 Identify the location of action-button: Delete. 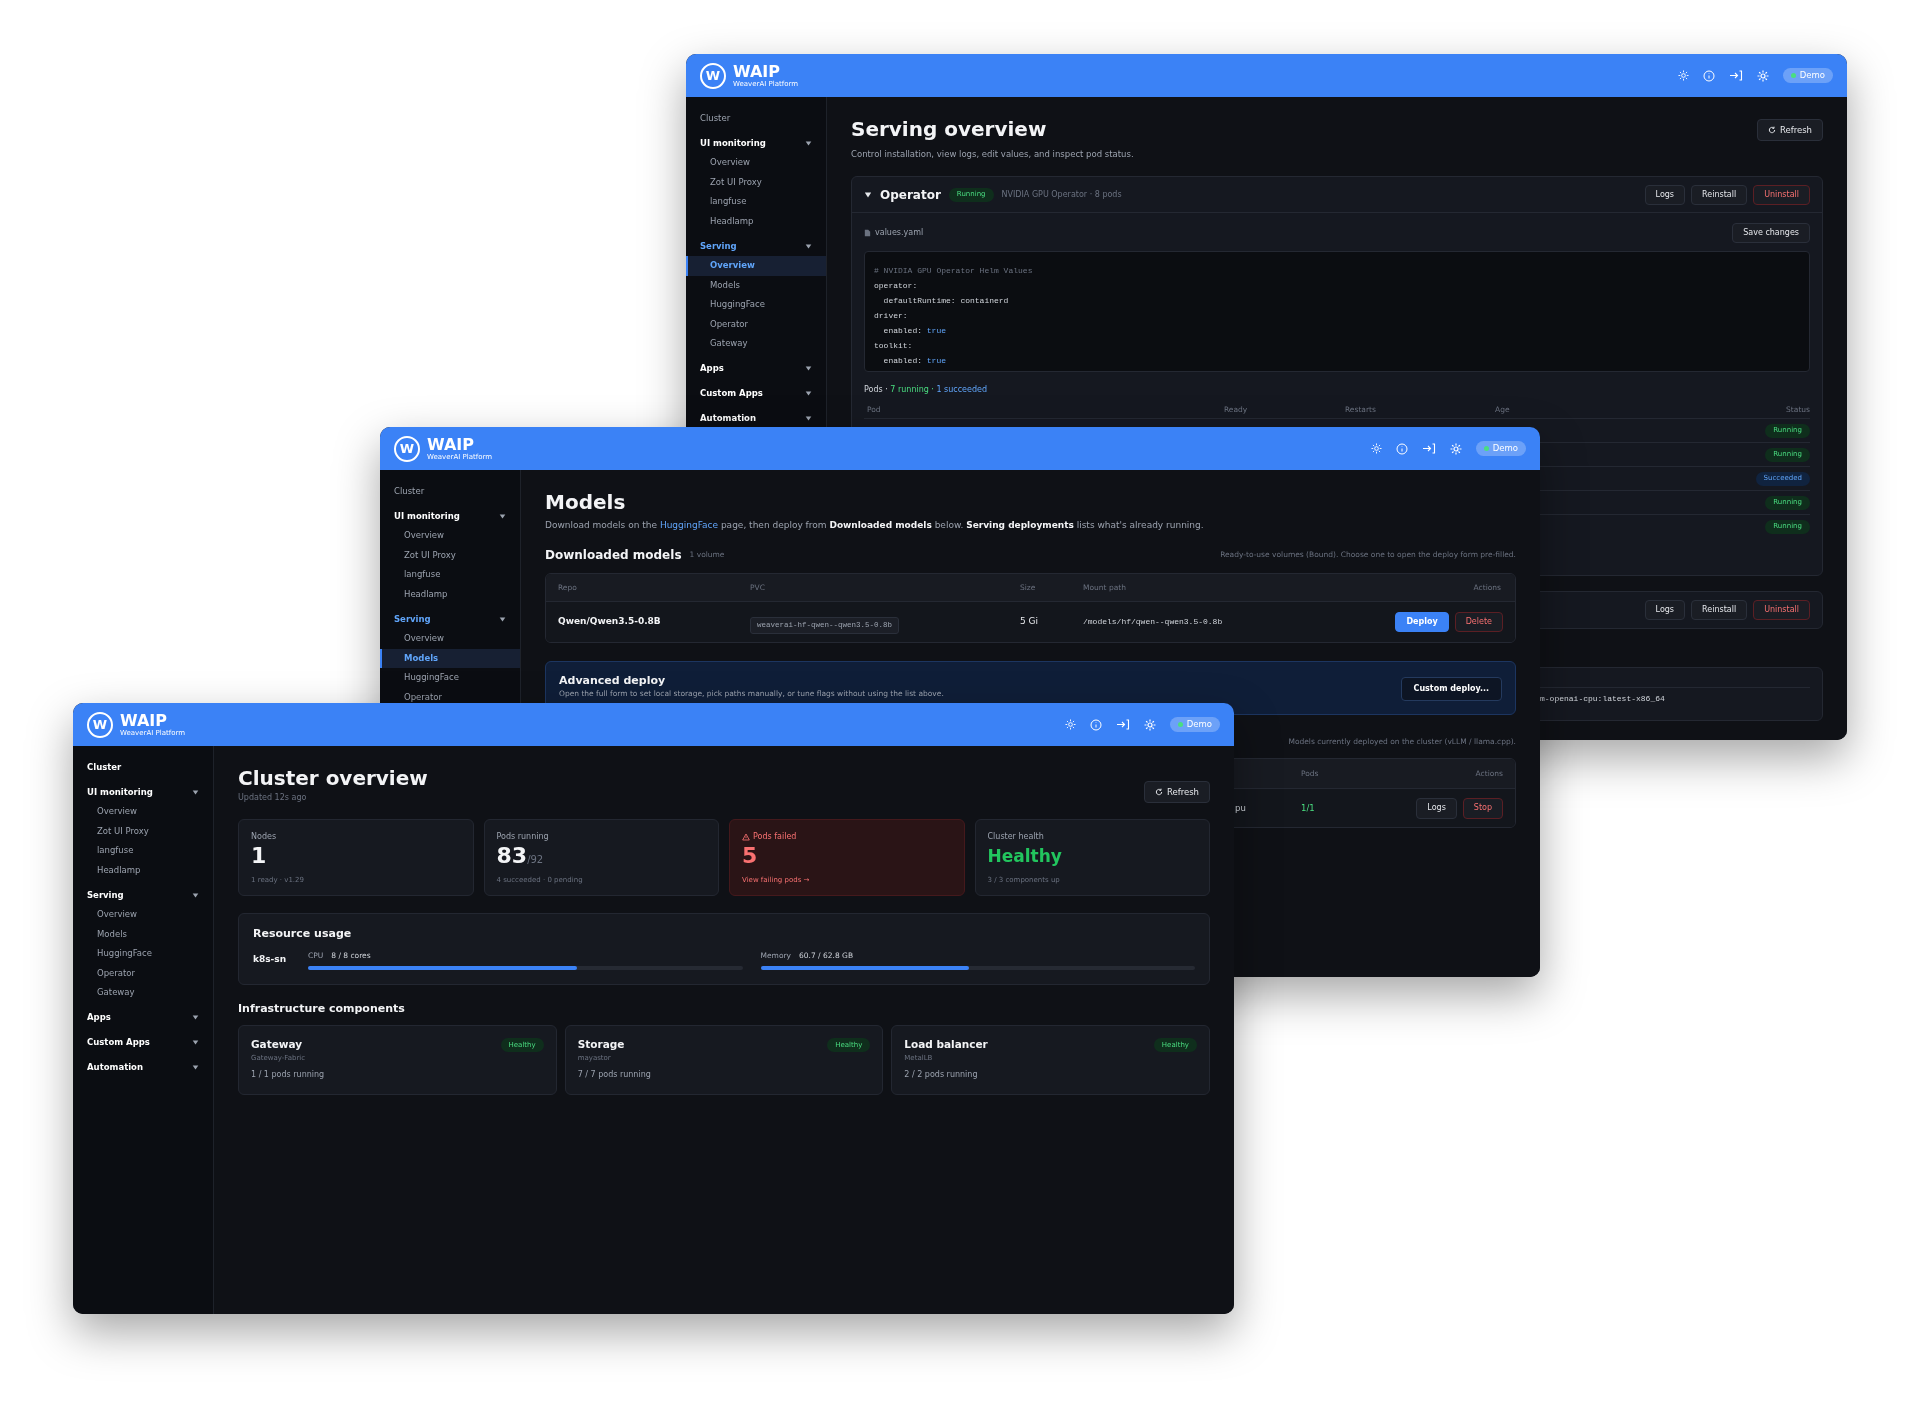
(1478, 622).